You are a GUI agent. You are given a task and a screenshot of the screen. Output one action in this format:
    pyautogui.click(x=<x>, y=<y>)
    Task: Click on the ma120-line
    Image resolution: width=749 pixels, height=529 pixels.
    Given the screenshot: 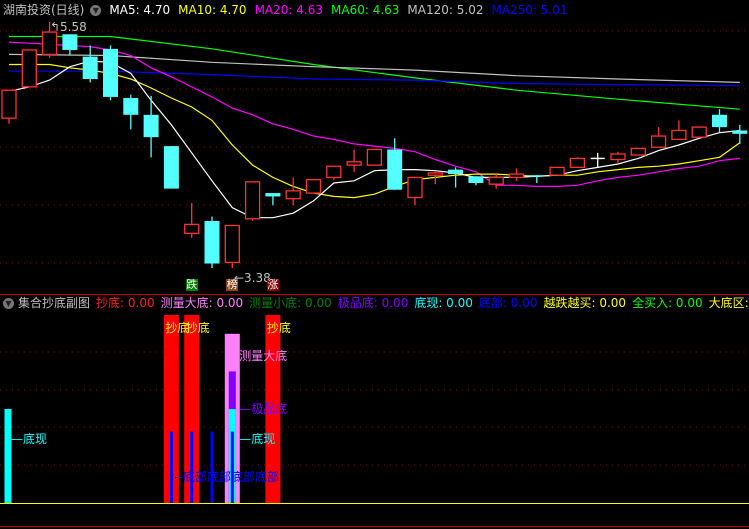 What is the action you would take?
    pyautogui.click(x=374, y=68)
    